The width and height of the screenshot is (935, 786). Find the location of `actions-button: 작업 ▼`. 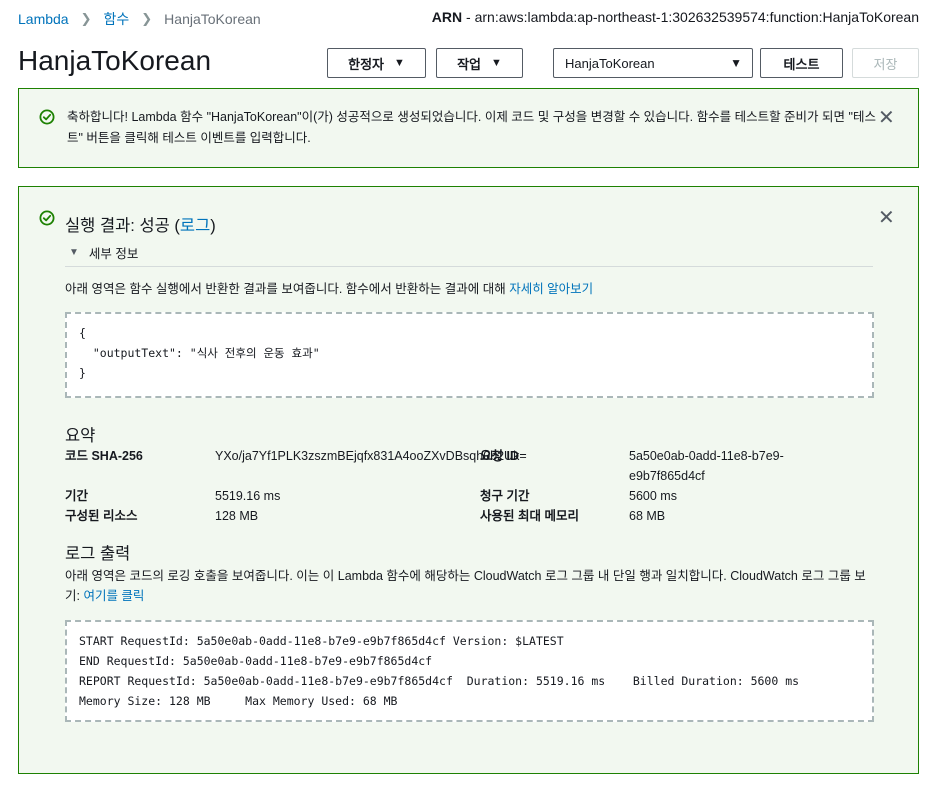

actions-button: 작업 ▼ is located at coordinates (479, 63).